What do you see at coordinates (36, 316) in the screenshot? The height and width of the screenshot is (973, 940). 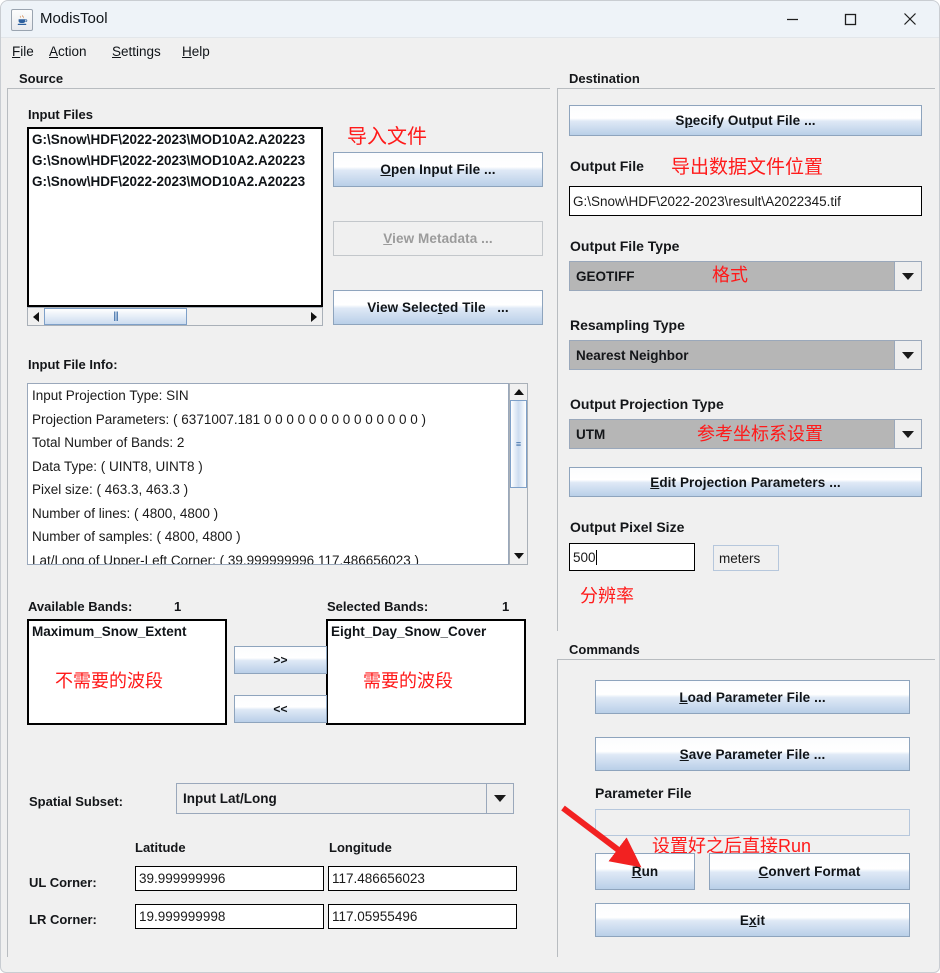 I see `scroll-left-icon` at bounding box center [36, 316].